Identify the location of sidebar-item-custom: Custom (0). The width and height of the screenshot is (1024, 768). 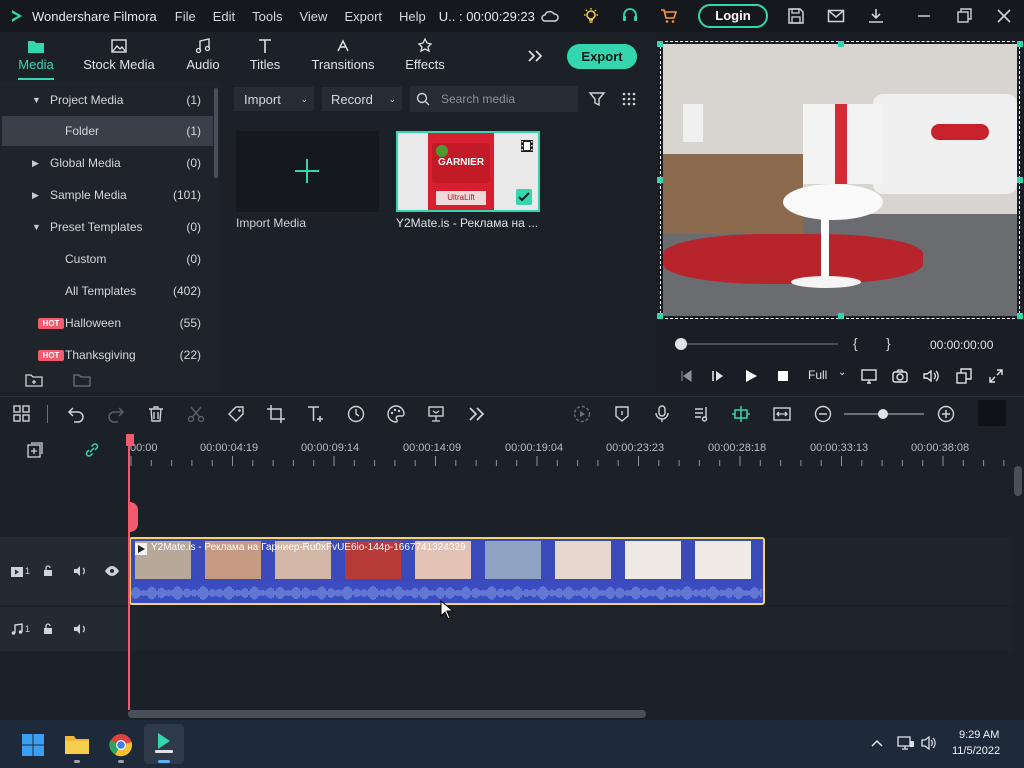
(107, 259).